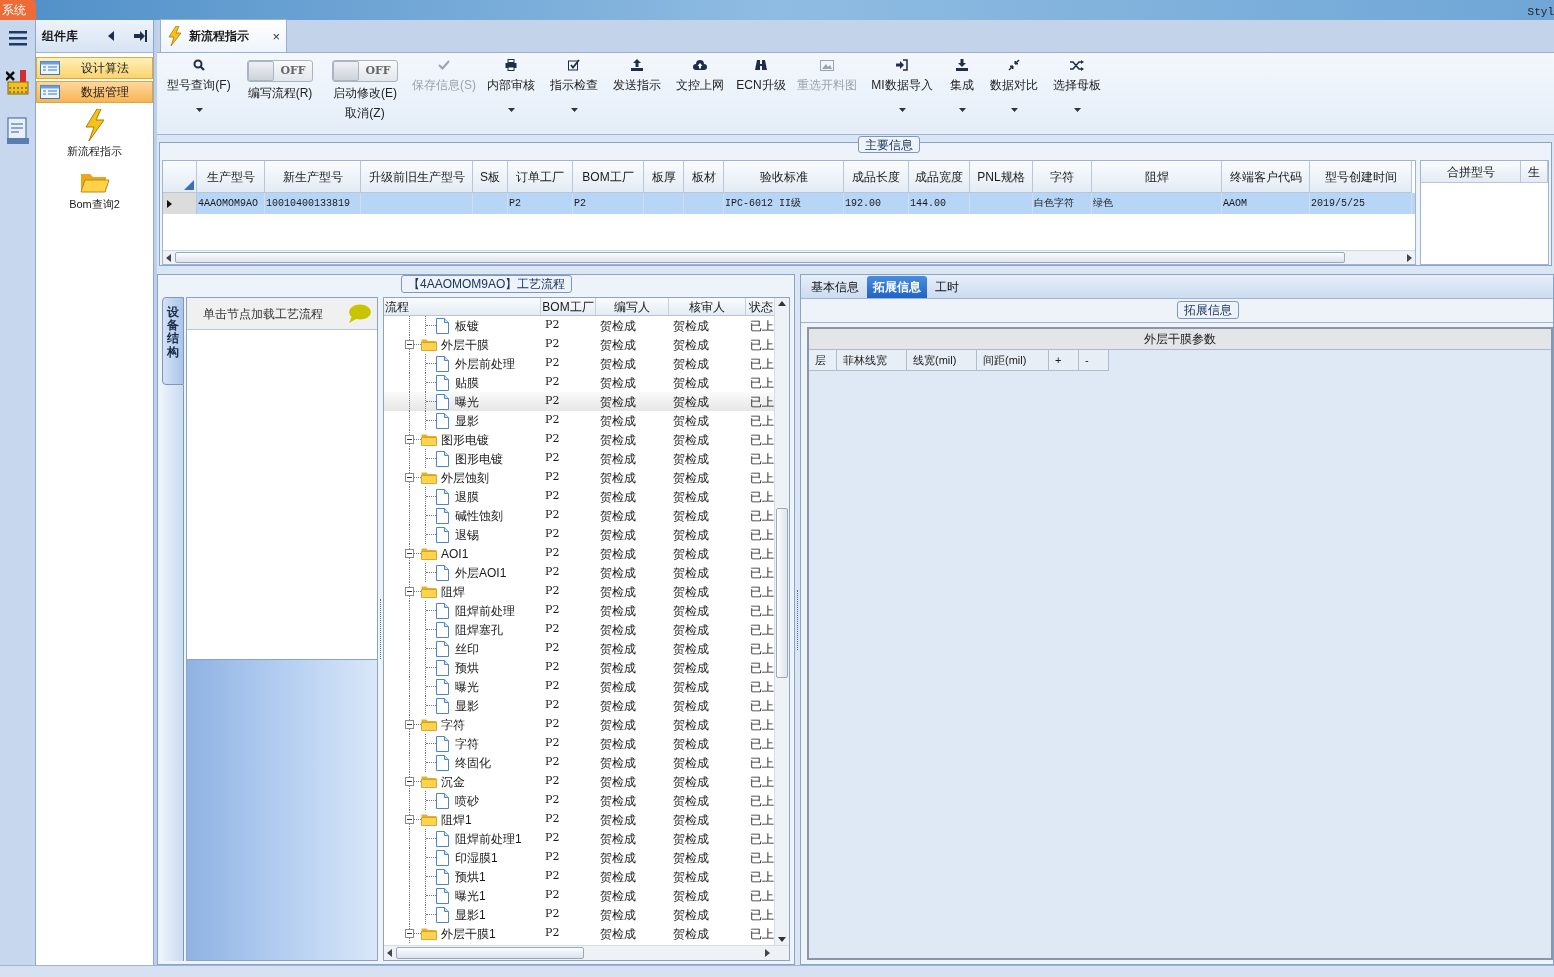 This screenshot has height=977, width=1554. I want to click on toolbar-button: MI数据导入, so click(902, 88).